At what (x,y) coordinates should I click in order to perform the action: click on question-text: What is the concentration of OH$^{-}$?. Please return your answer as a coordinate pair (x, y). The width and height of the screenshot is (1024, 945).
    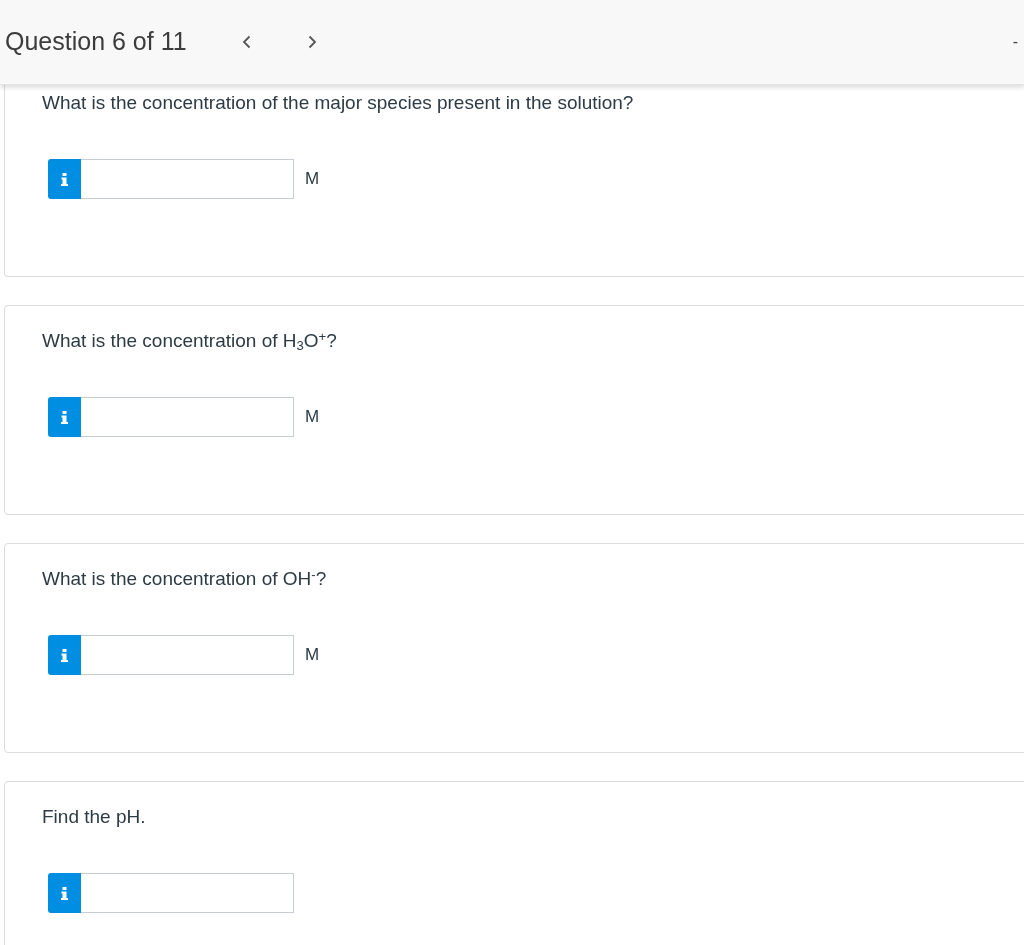
    Looking at the image, I should click on (184, 578).